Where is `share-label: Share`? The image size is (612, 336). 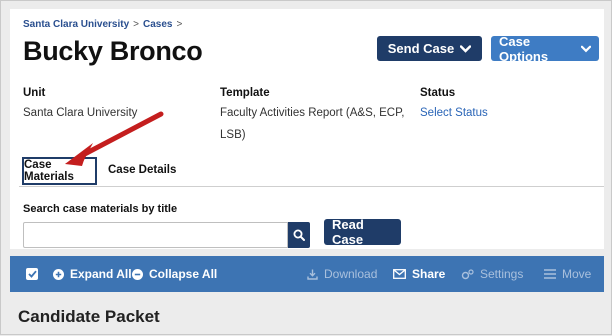 share-label: Share is located at coordinates (429, 274).